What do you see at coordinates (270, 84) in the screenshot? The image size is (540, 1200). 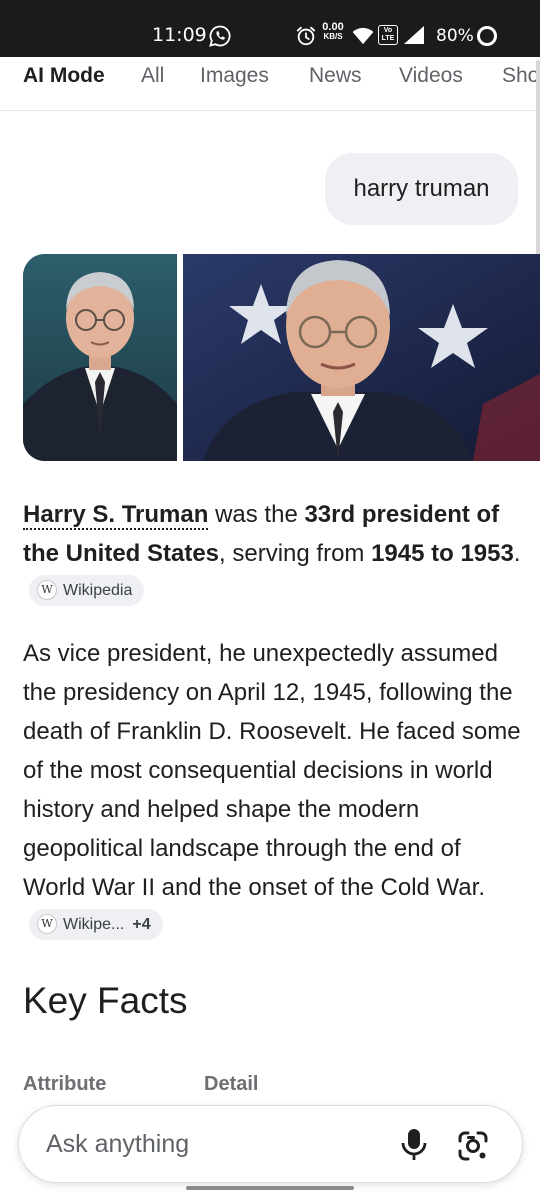 I see `search-tabs: AI Mode All Images News Videos Sho` at bounding box center [270, 84].